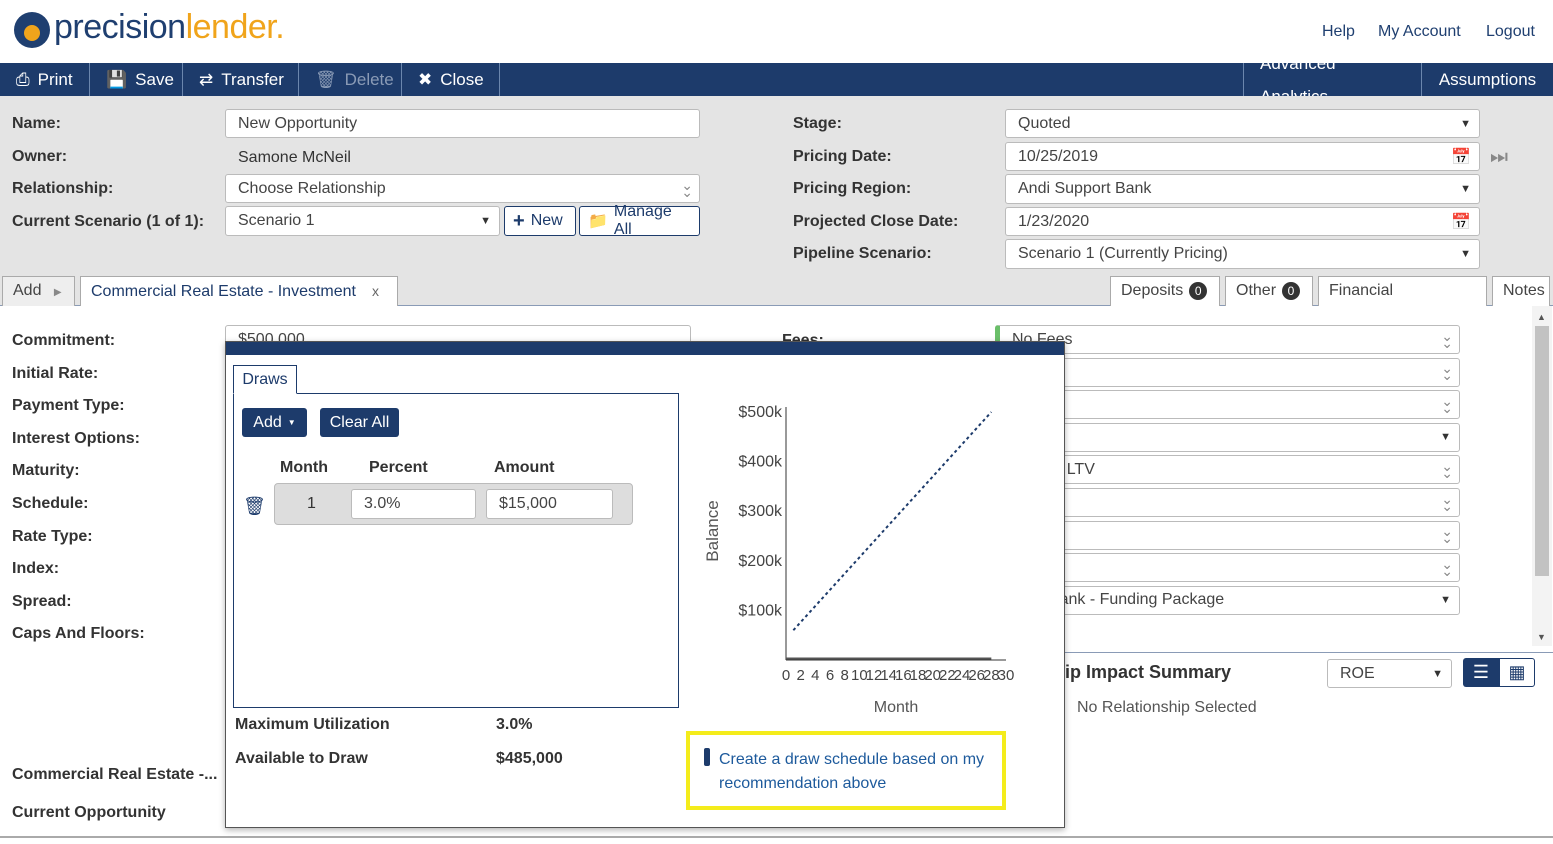 The image size is (1553, 844). What do you see at coordinates (40, 156) in the screenshot?
I see `owner-label: Owner:` at bounding box center [40, 156].